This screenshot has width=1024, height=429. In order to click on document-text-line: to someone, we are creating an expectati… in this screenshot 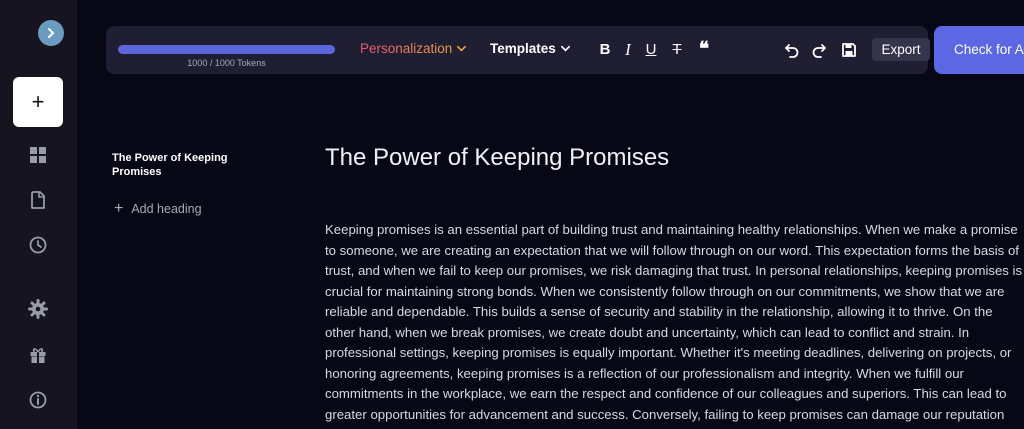, I will do `click(672, 250)`.